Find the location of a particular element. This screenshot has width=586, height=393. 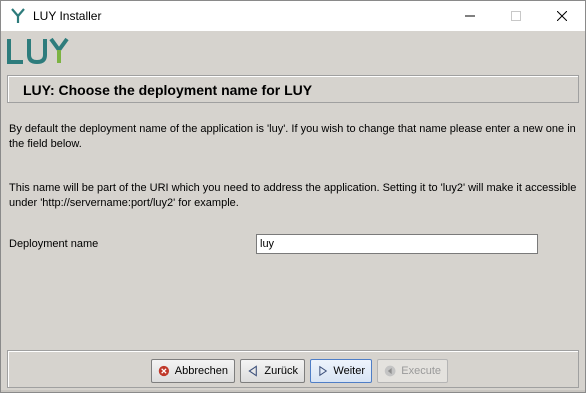

maximize-button is located at coordinates (516, 16).